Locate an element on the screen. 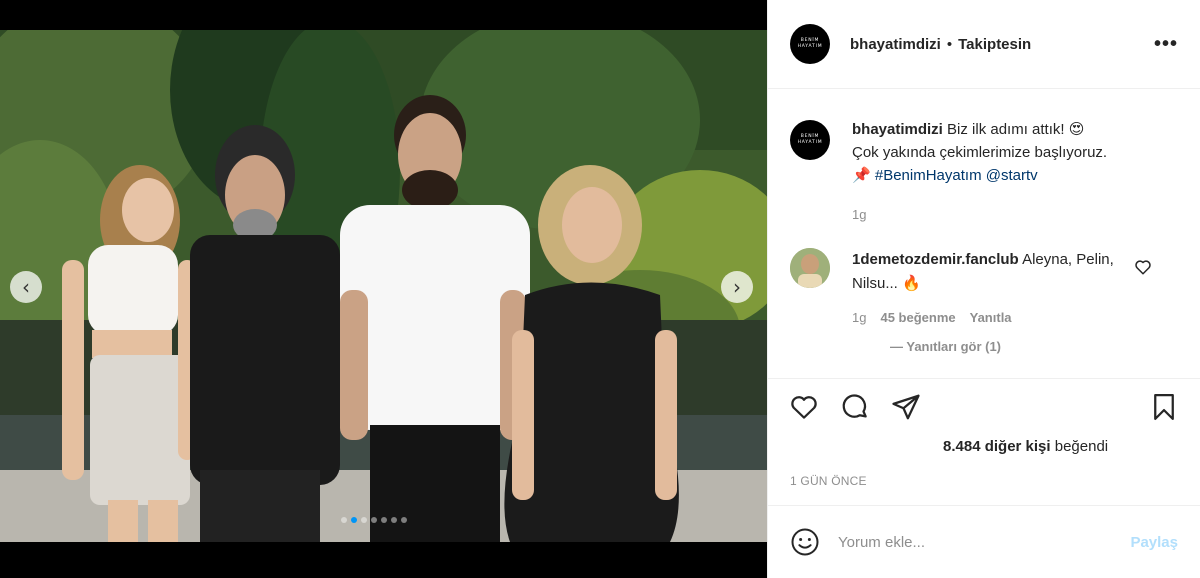 This screenshot has height=578, width=1200. post-time-ago: 1 GÜN ÖNCE is located at coordinates (984, 481).